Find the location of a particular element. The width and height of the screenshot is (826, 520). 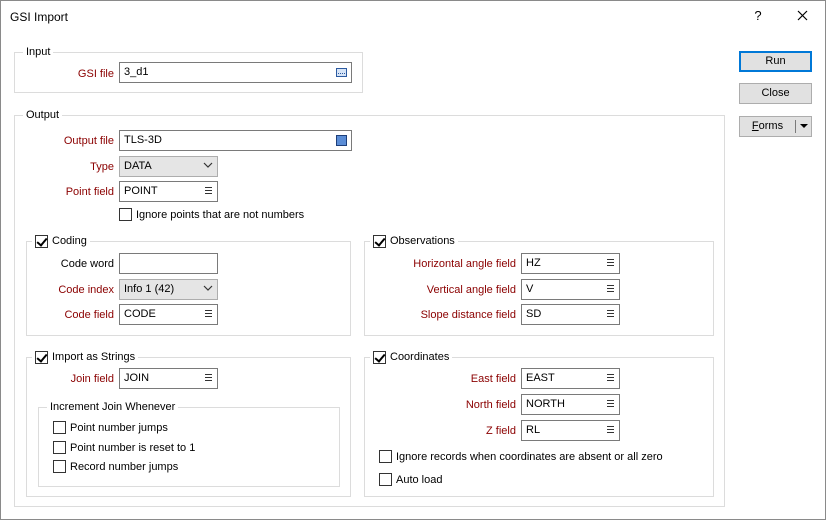

observations-label: Observations is located at coordinates (422, 241).